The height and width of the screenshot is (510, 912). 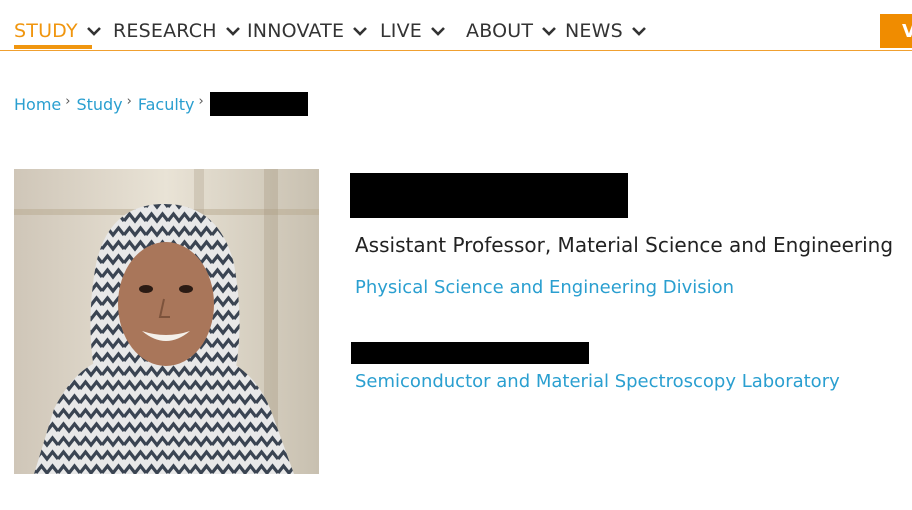 I want to click on active-nav-indicator, so click(x=53, y=47).